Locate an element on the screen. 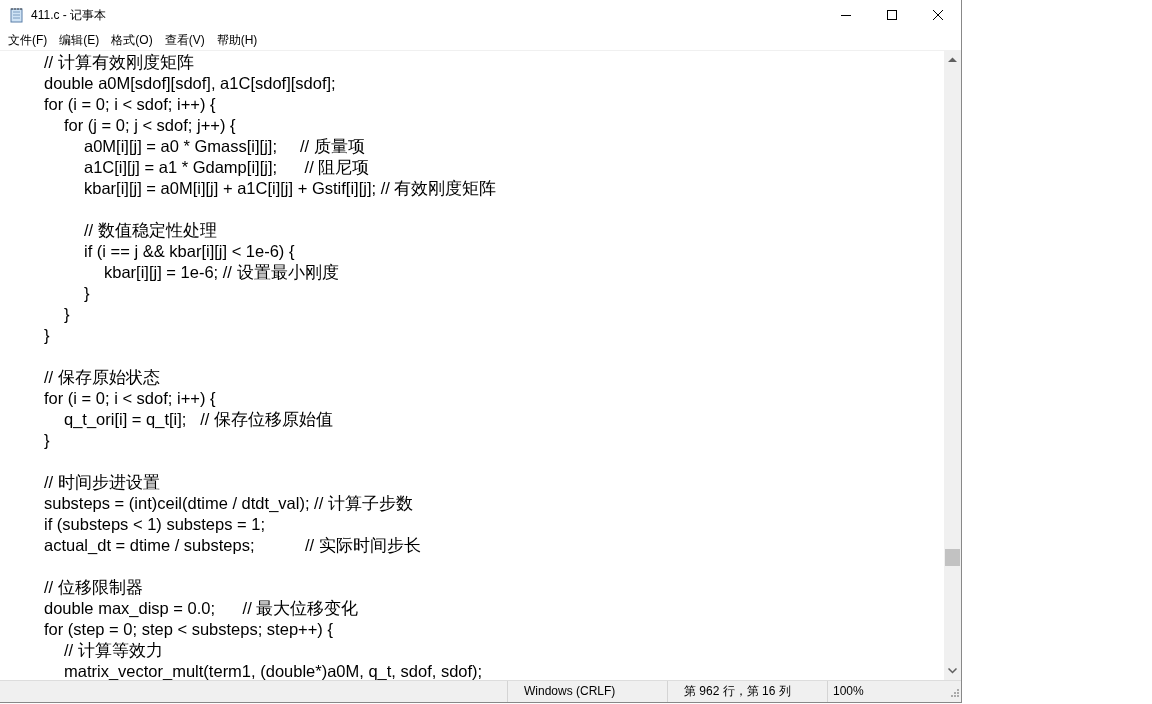  code-line: // 计算等效力 is located at coordinates (113, 650).